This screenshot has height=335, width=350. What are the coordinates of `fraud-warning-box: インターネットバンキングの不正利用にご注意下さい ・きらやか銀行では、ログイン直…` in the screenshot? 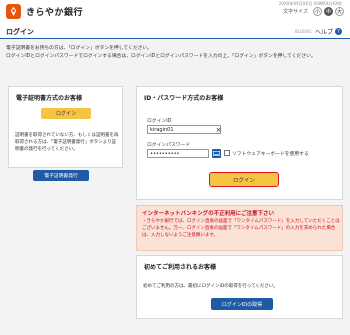 It's located at (239, 228).